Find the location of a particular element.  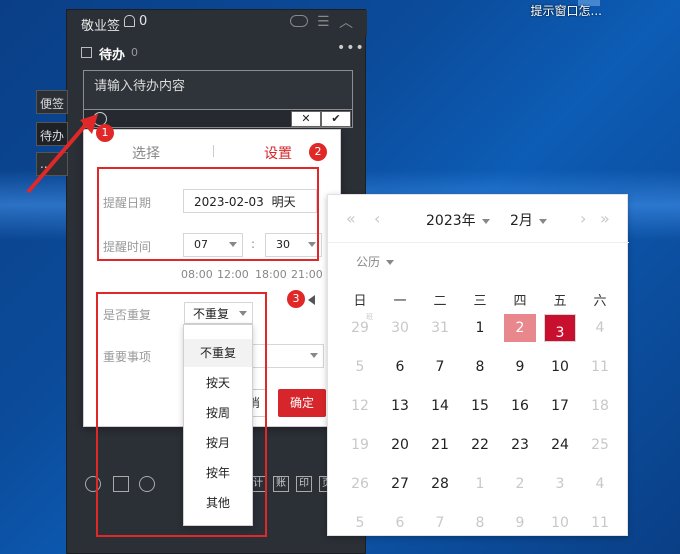

calendar-day: 24 is located at coordinates (560, 445).